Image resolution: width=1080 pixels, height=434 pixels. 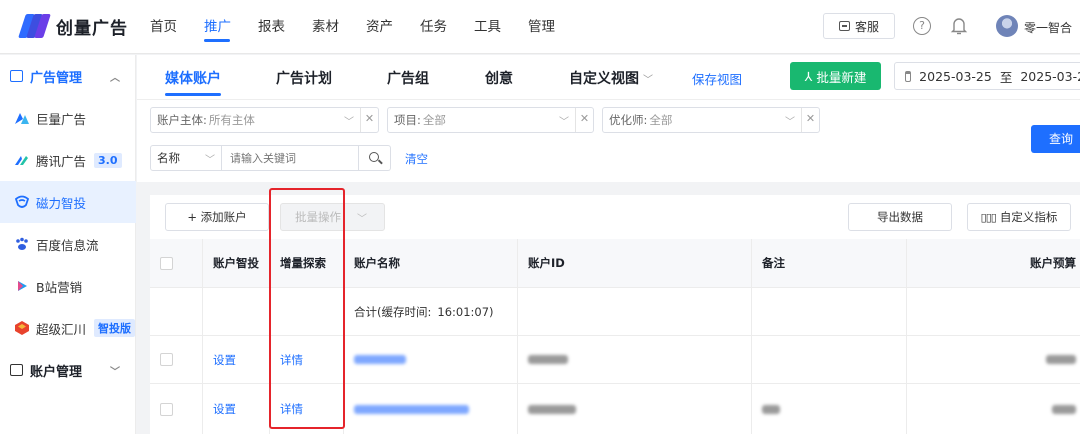 What do you see at coordinates (1007, 26) in the screenshot?
I see `user-avatar` at bounding box center [1007, 26].